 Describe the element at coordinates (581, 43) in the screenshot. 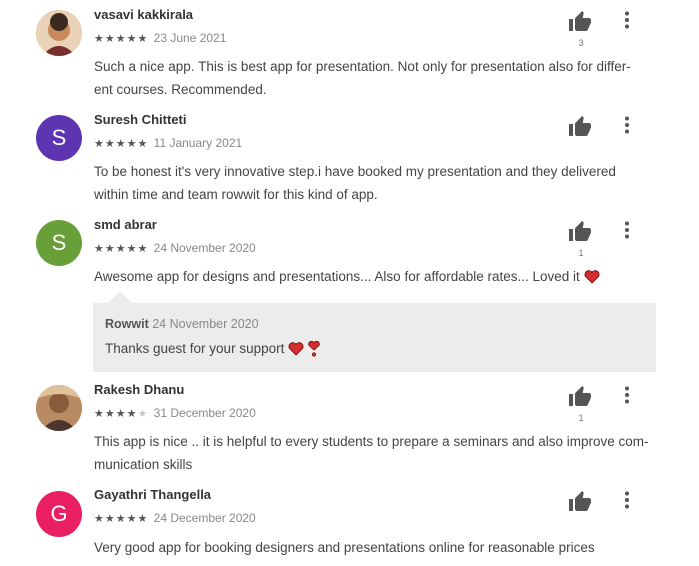

I see `helpful-count: 3` at that location.